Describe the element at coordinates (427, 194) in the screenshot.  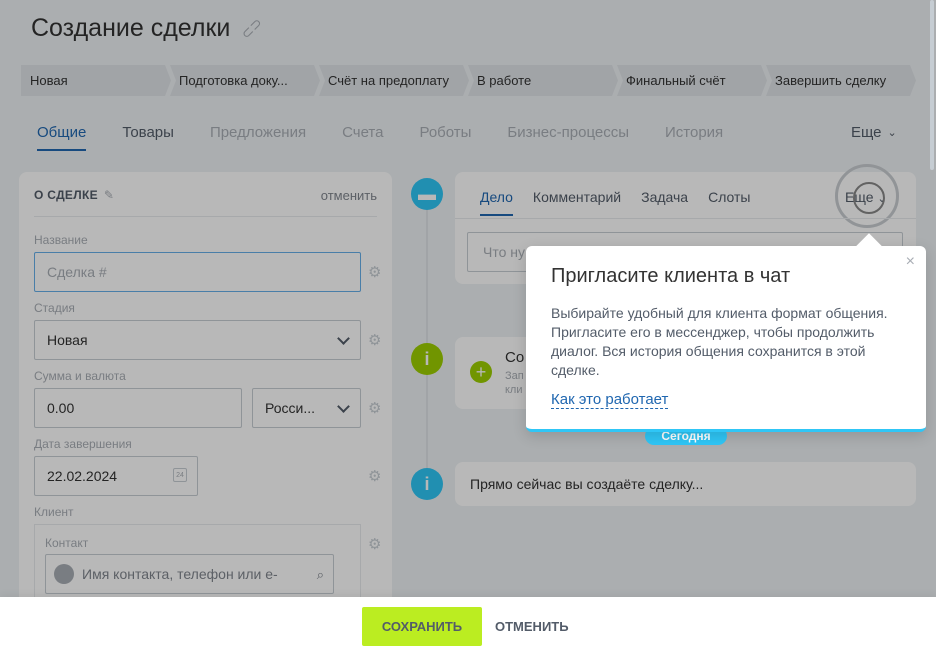
I see `chat-icon: ▬` at that location.